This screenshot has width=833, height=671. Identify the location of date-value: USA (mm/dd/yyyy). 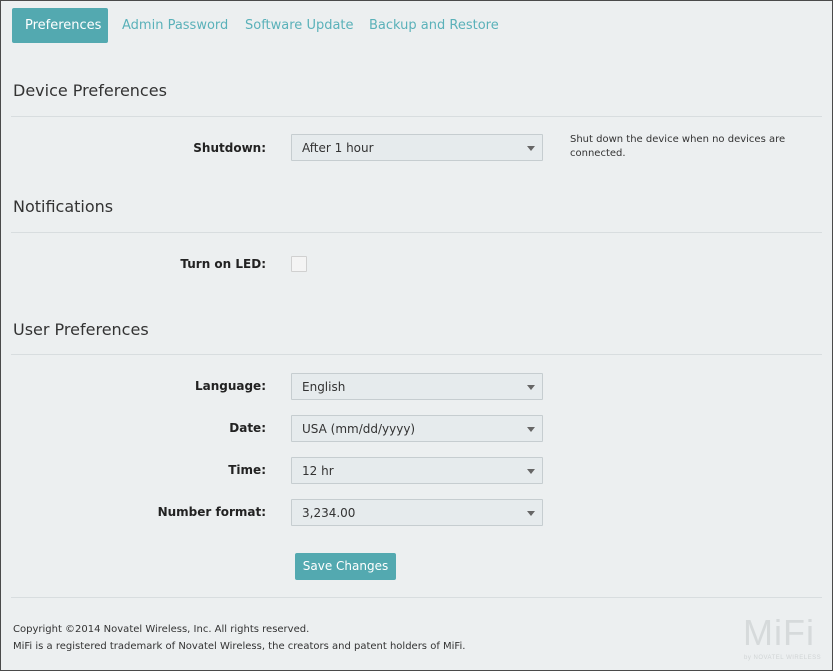
(359, 429).